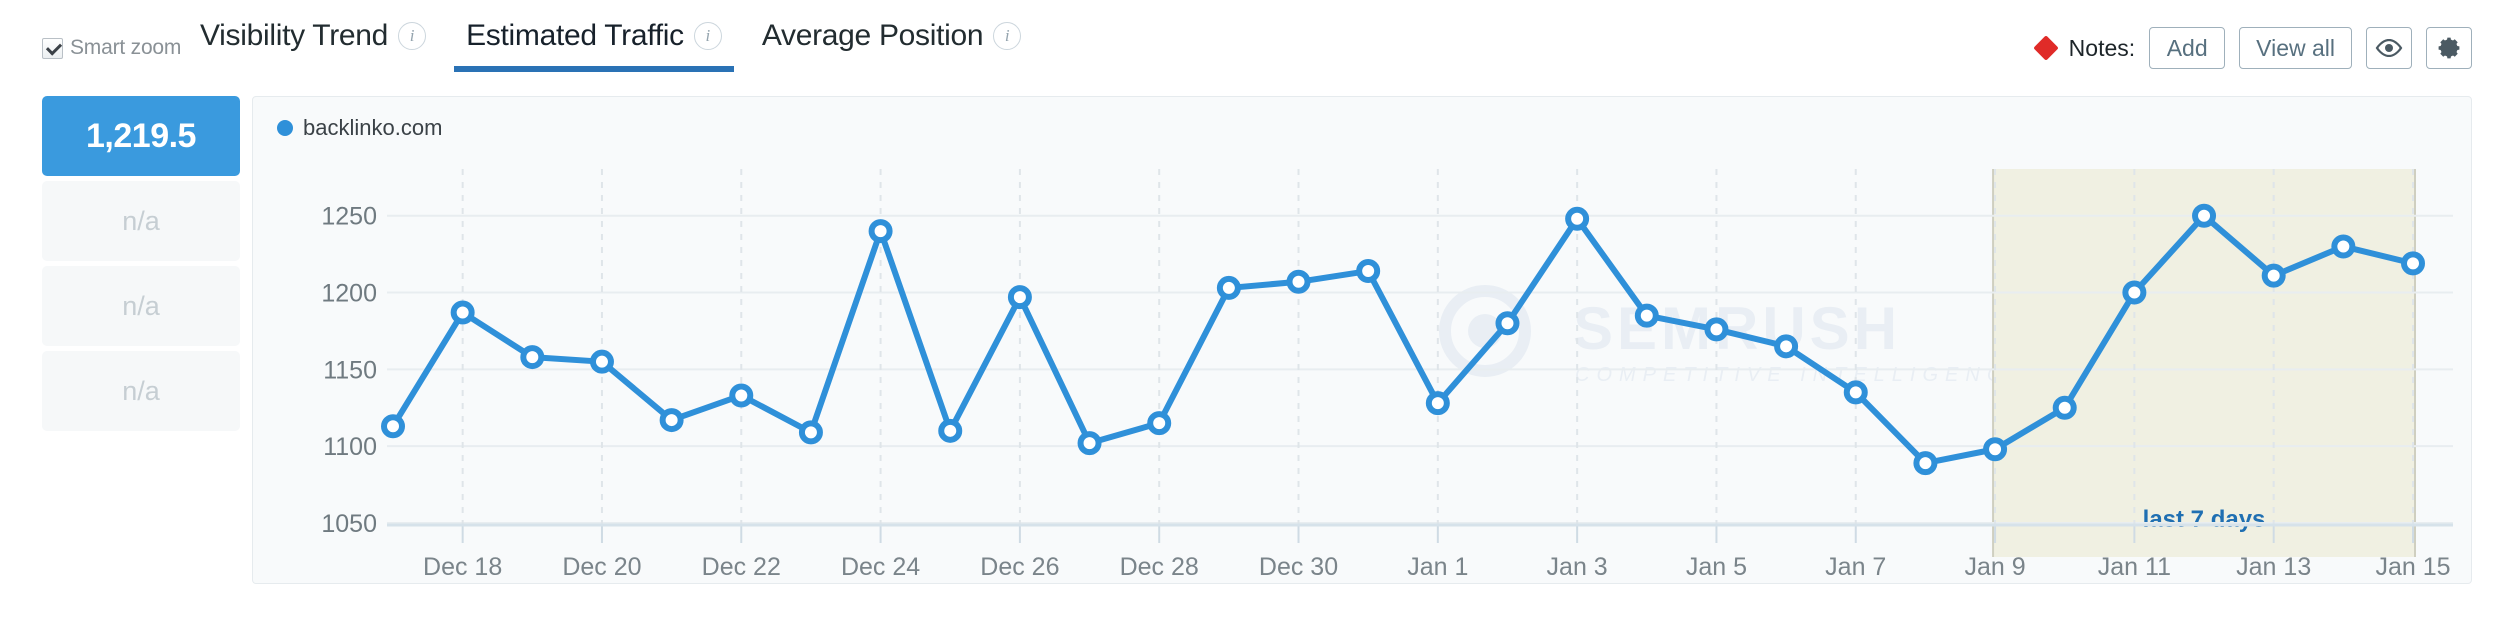 The image size is (2500, 642). What do you see at coordinates (1019, 567) in the screenshot?
I see `x-axis-tick-label: Dec 26` at bounding box center [1019, 567].